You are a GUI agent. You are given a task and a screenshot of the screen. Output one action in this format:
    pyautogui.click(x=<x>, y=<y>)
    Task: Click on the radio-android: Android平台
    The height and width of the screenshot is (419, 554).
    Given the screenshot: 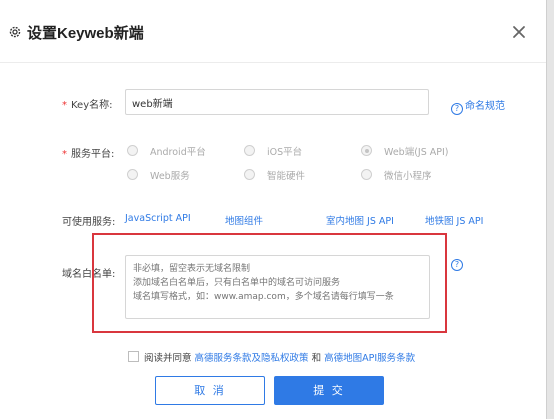 What is the action you would take?
    pyautogui.click(x=166, y=151)
    